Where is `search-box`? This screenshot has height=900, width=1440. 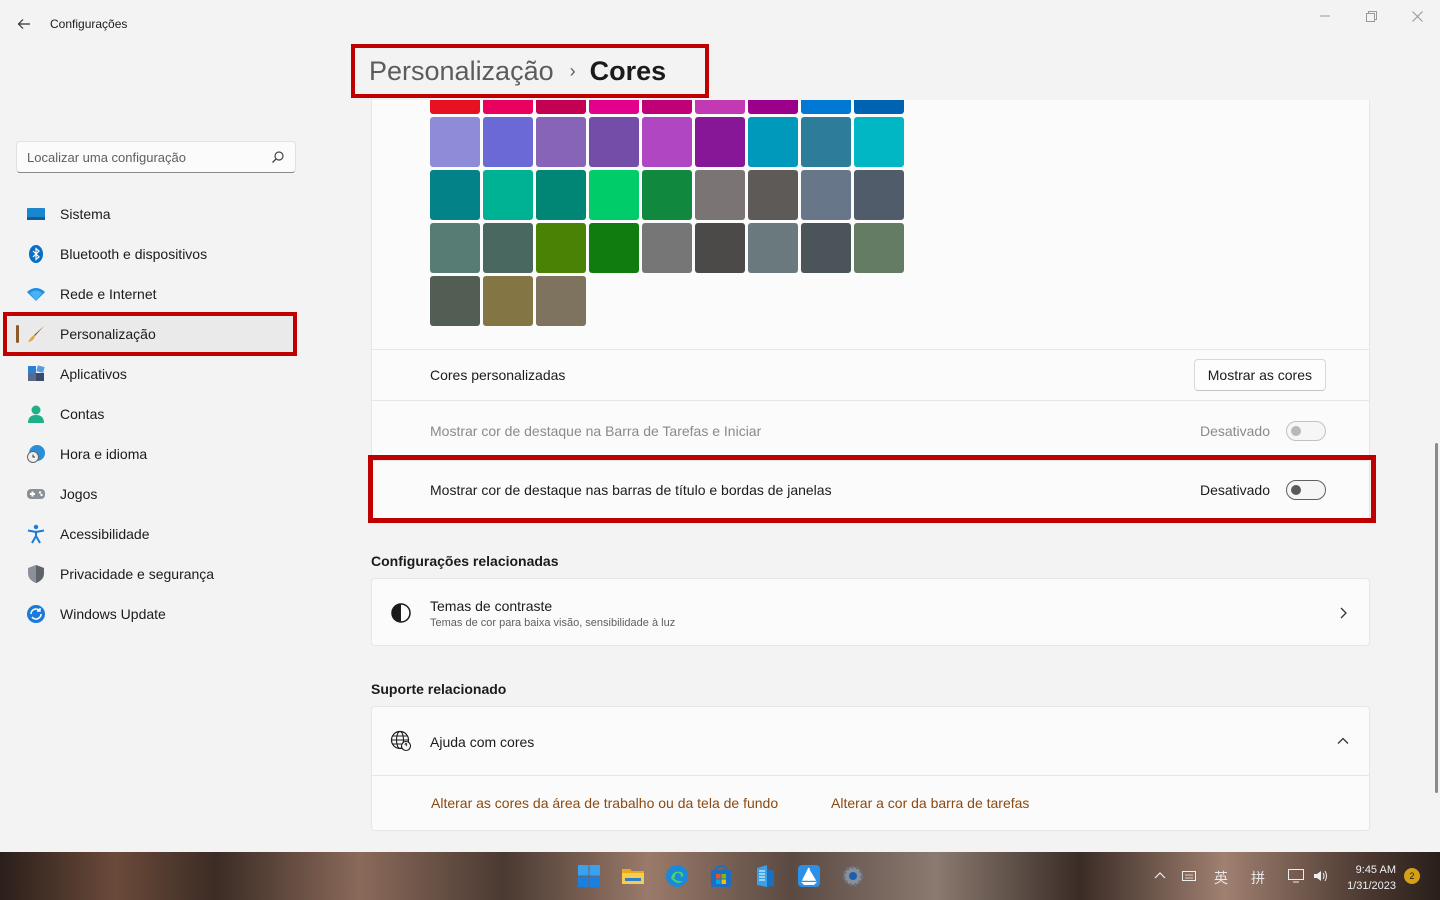 search-box is located at coordinates (156, 157).